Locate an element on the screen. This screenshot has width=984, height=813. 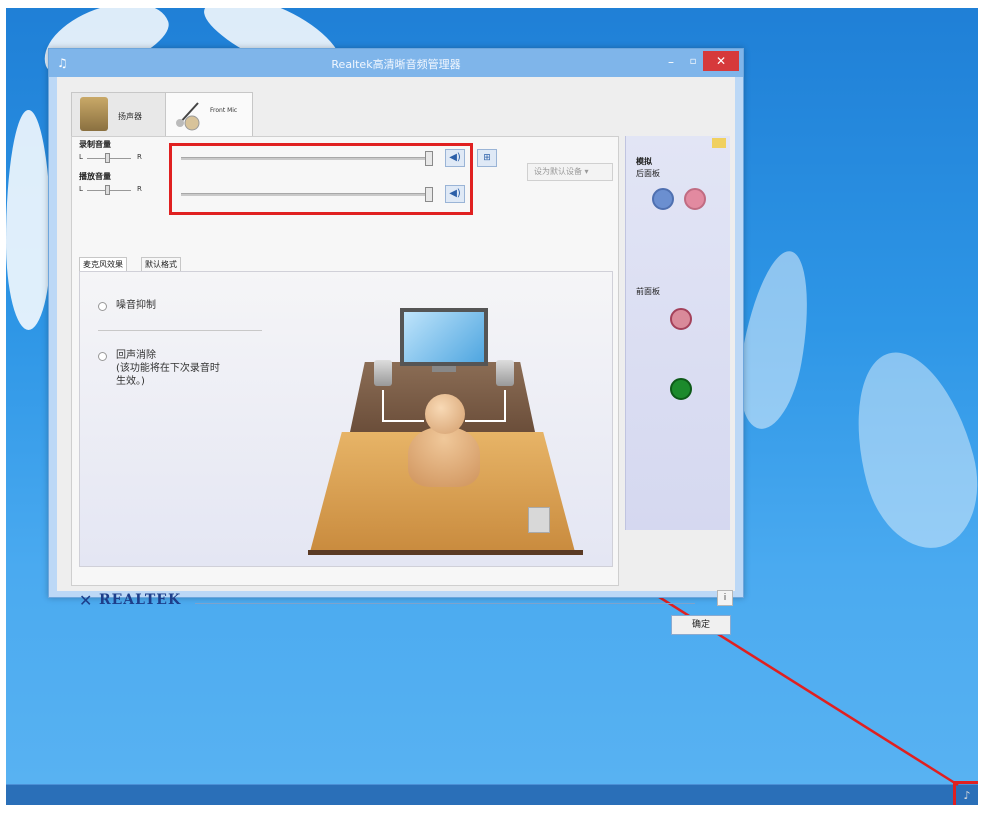
tab-default-format: 默认格式 is located at coordinates (161, 264).